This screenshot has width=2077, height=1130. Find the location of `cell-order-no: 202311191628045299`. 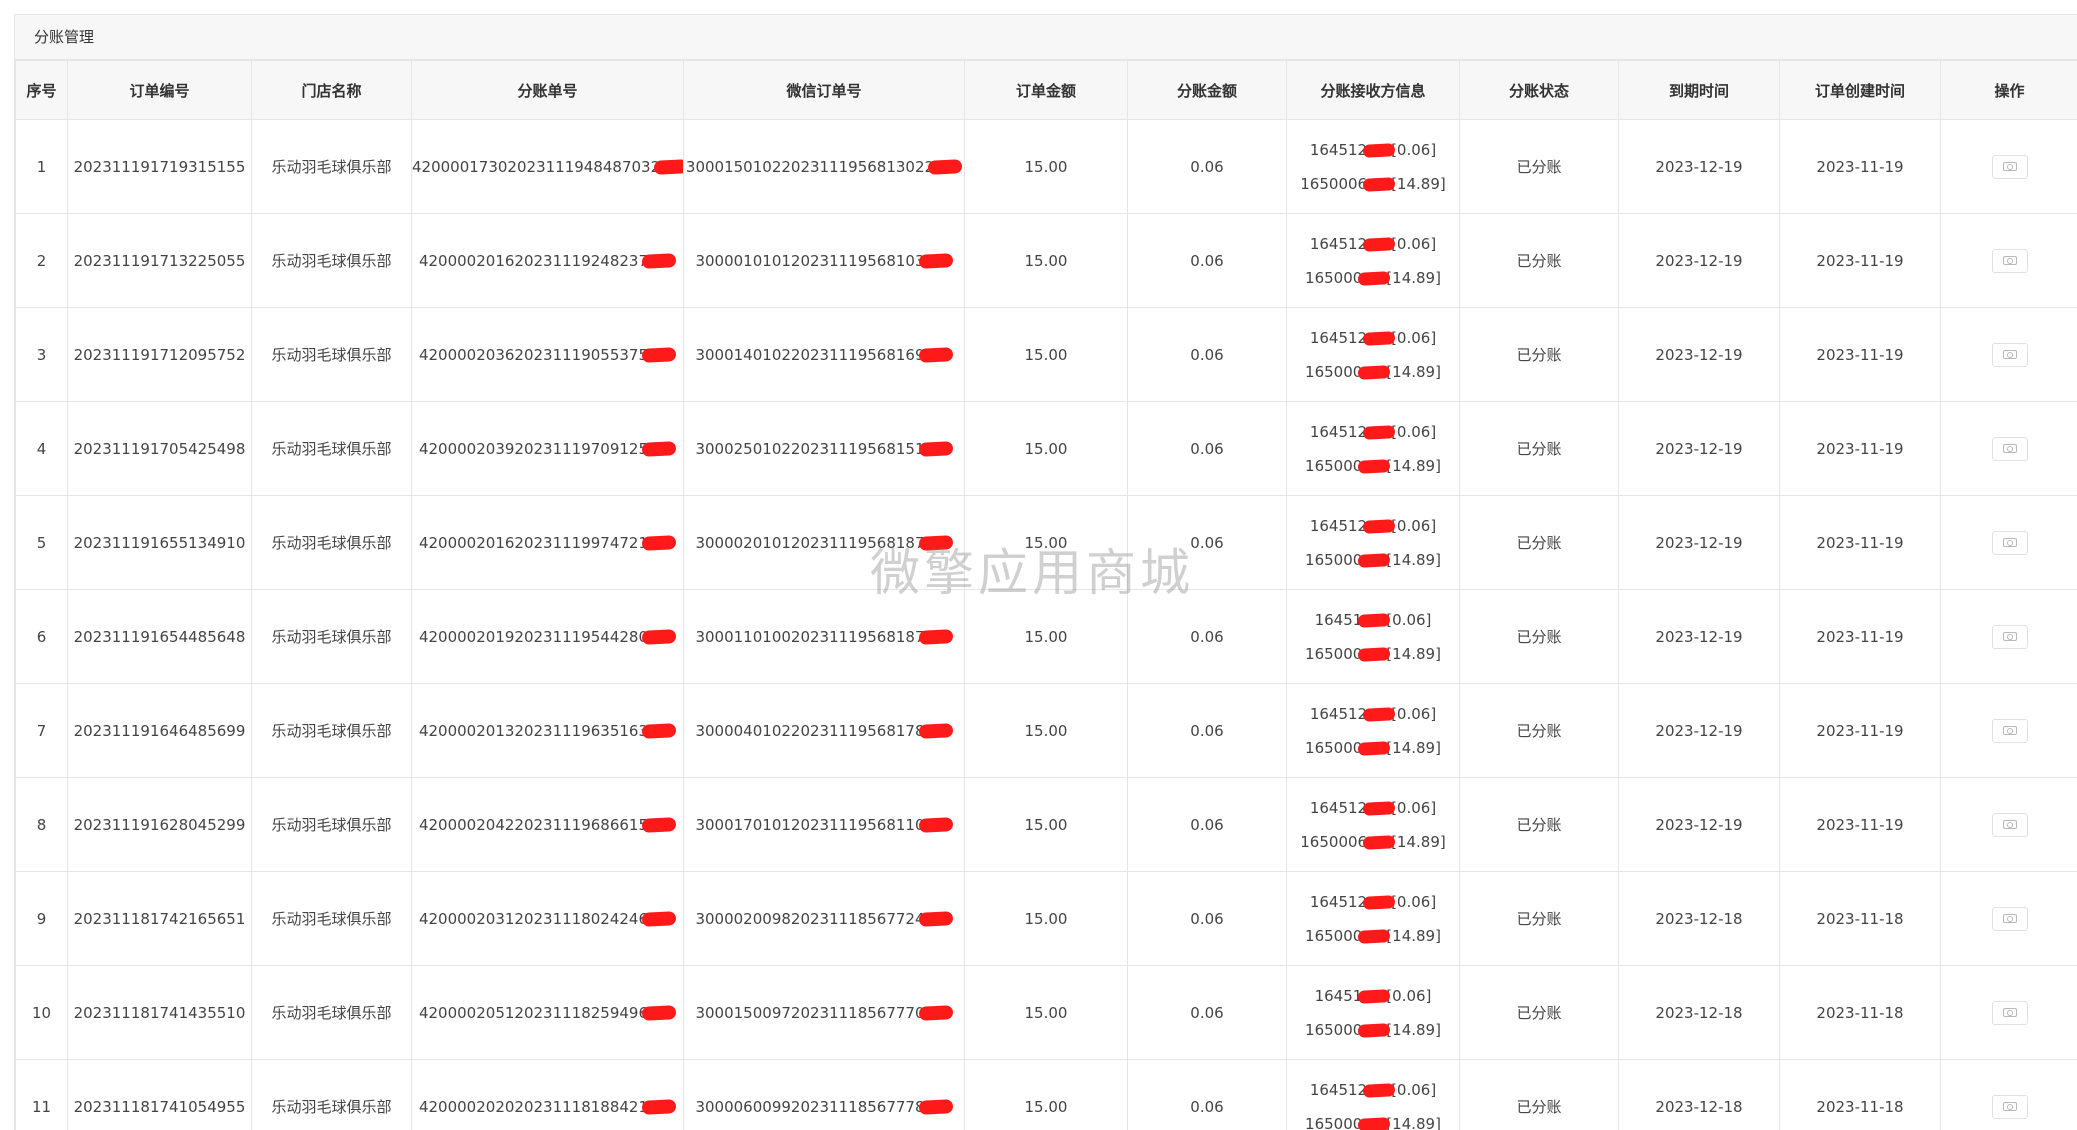

cell-order-no: 202311191628045299 is located at coordinates (159, 824).